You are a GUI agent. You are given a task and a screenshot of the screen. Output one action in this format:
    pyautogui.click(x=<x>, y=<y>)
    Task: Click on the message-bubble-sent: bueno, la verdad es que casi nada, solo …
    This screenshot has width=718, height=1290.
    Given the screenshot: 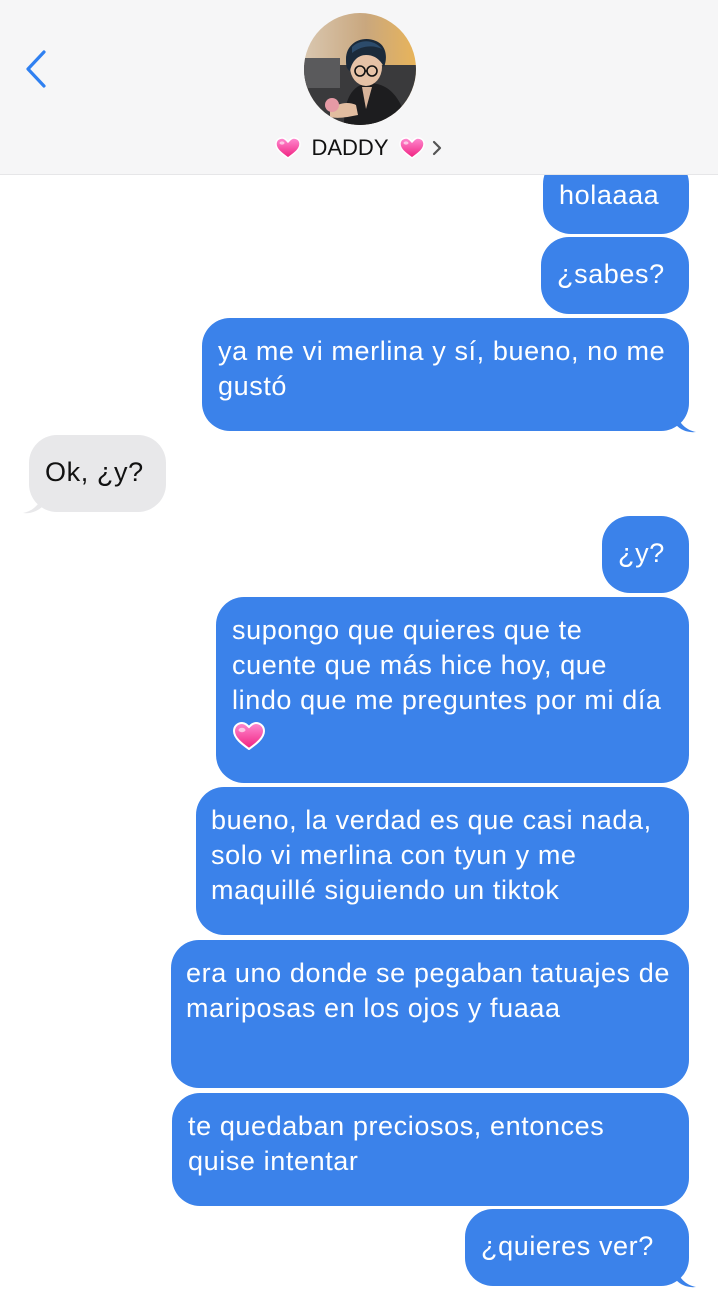 What is the action you would take?
    pyautogui.click(x=442, y=861)
    